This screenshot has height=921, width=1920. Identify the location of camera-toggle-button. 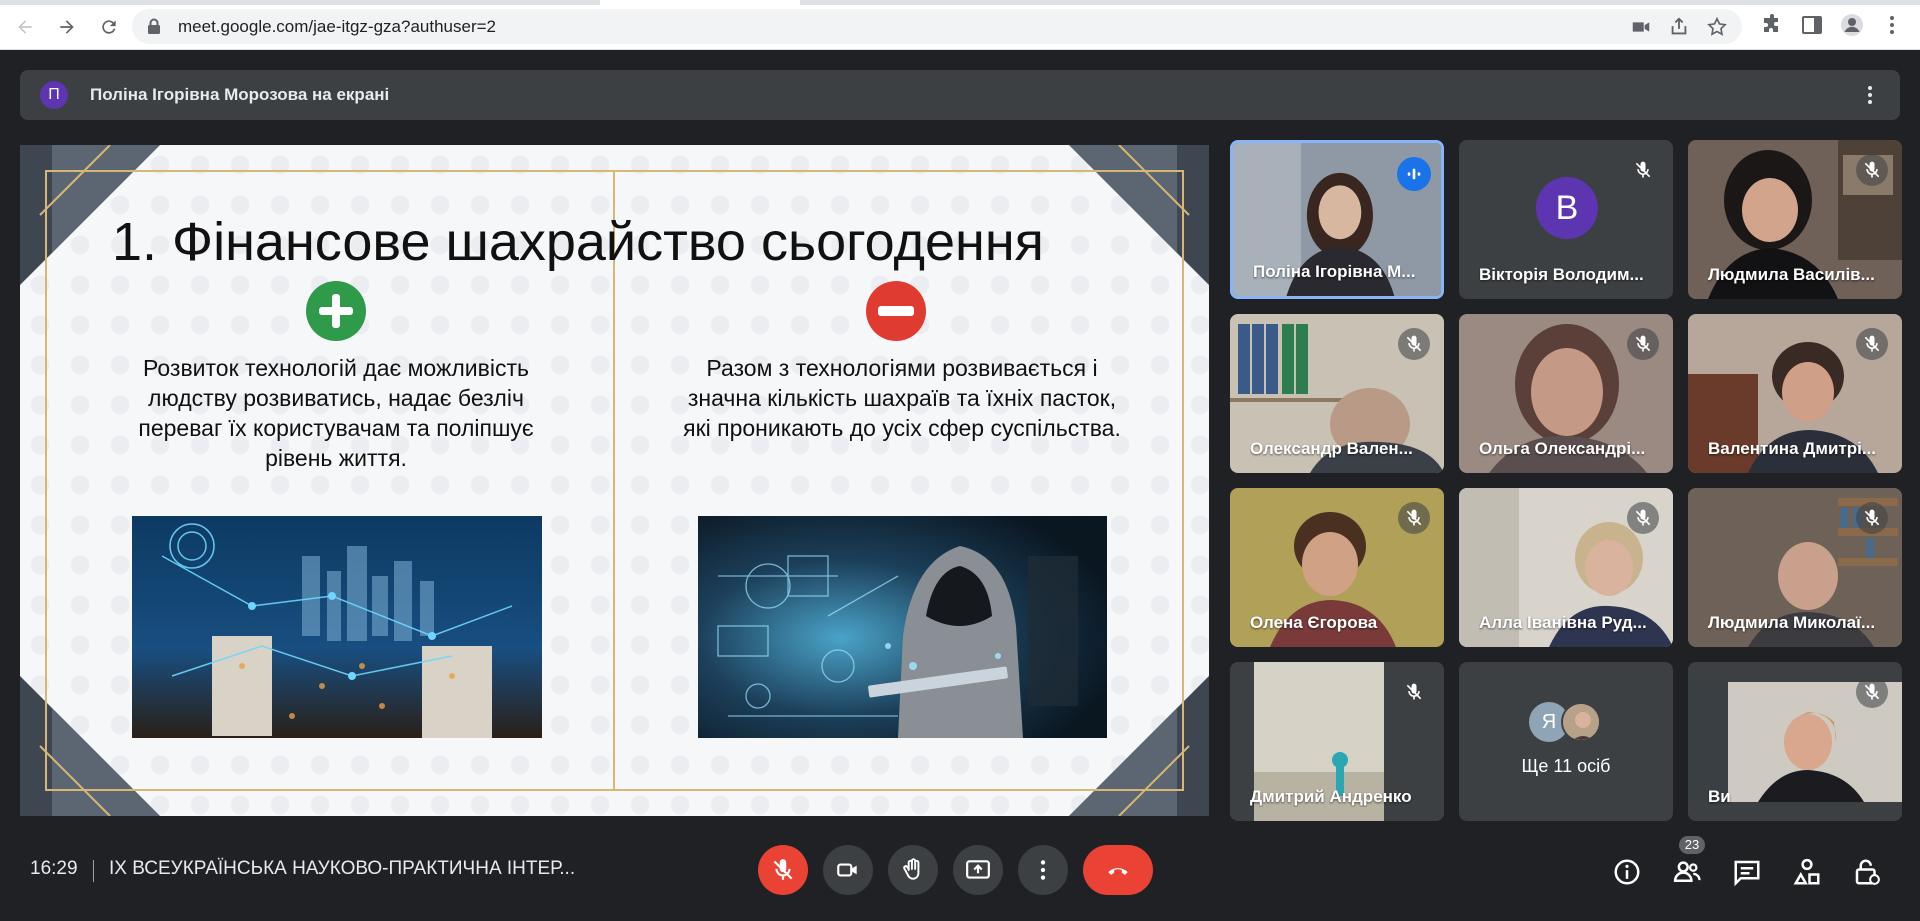
(848, 870).